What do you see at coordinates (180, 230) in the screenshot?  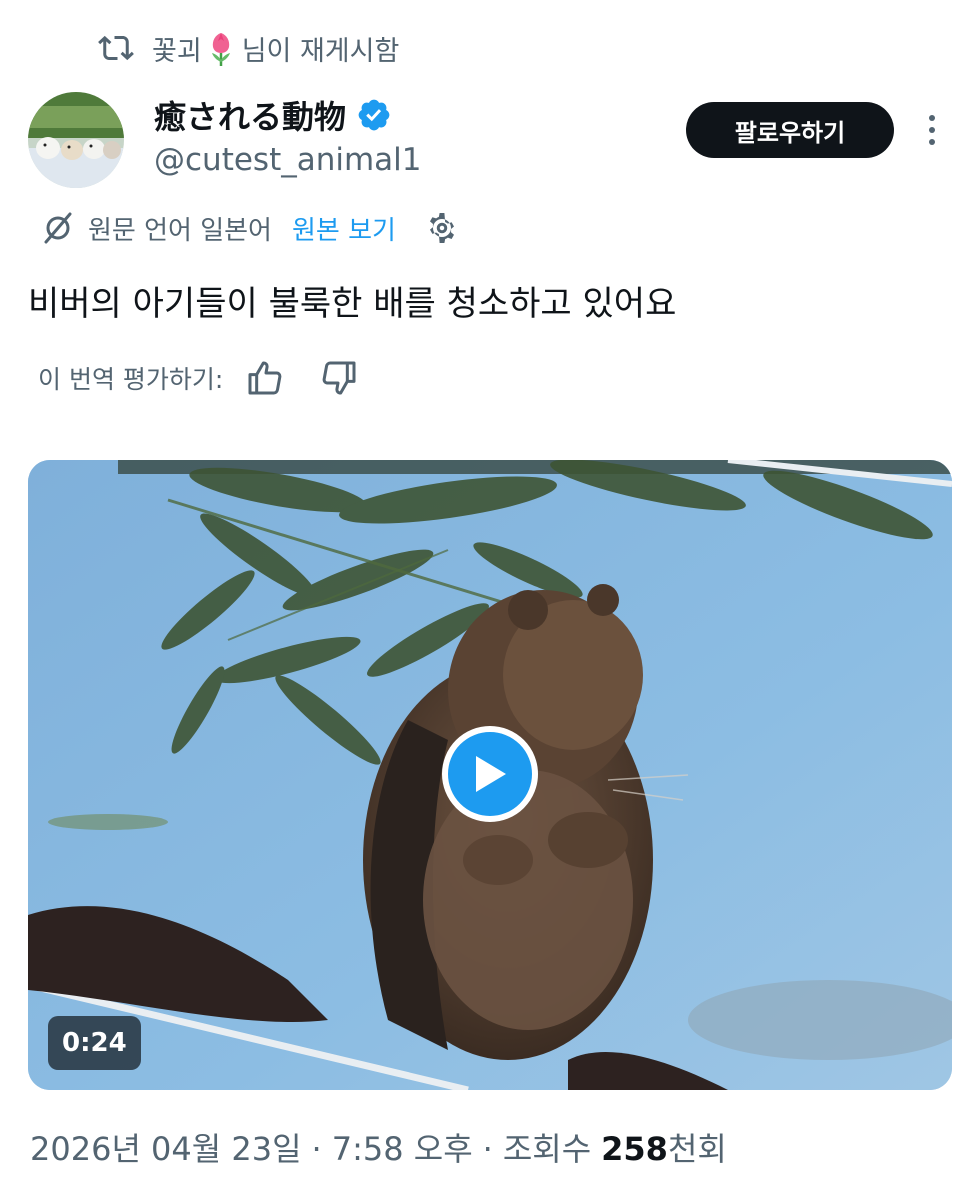 I see `original-language-text: 원문 언어 일본어` at bounding box center [180, 230].